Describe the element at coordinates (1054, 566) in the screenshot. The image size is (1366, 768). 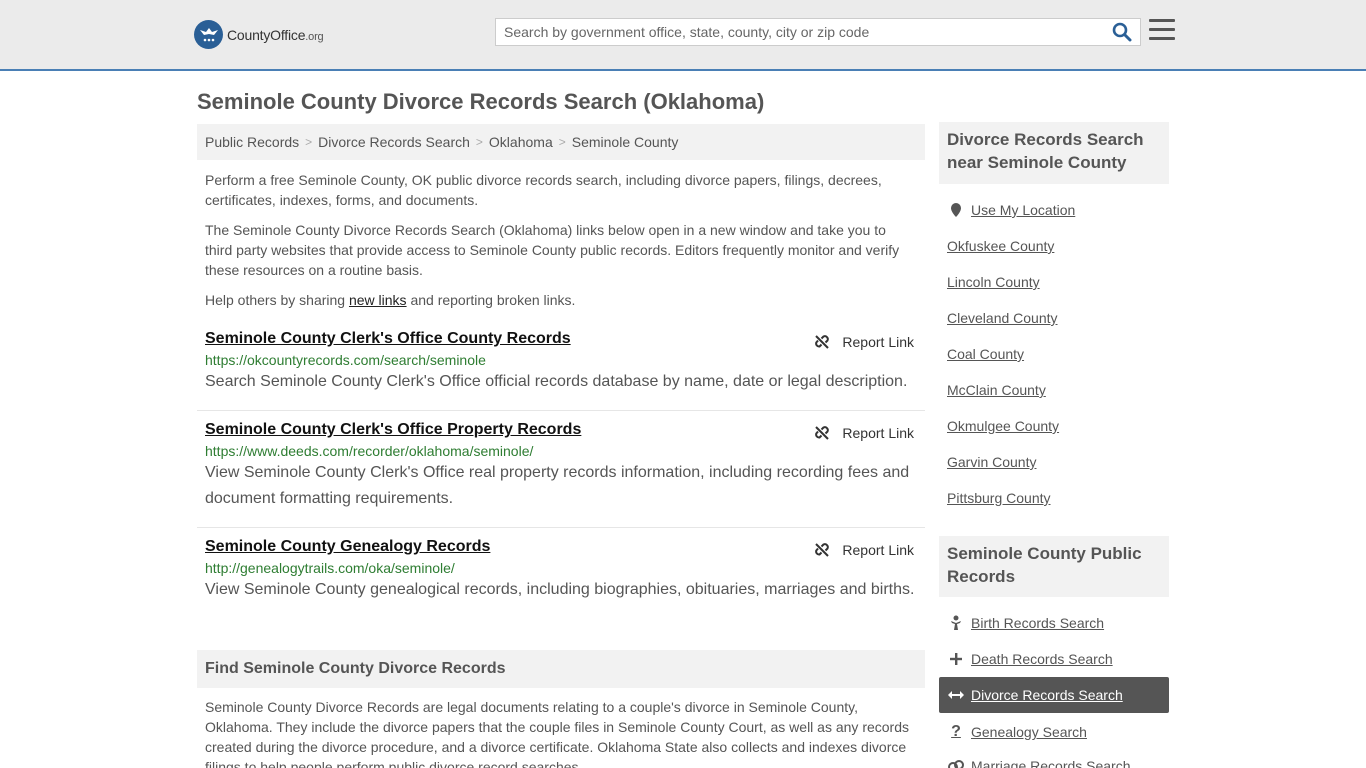
I see `public-records-heading: Seminole County Public Records` at that location.